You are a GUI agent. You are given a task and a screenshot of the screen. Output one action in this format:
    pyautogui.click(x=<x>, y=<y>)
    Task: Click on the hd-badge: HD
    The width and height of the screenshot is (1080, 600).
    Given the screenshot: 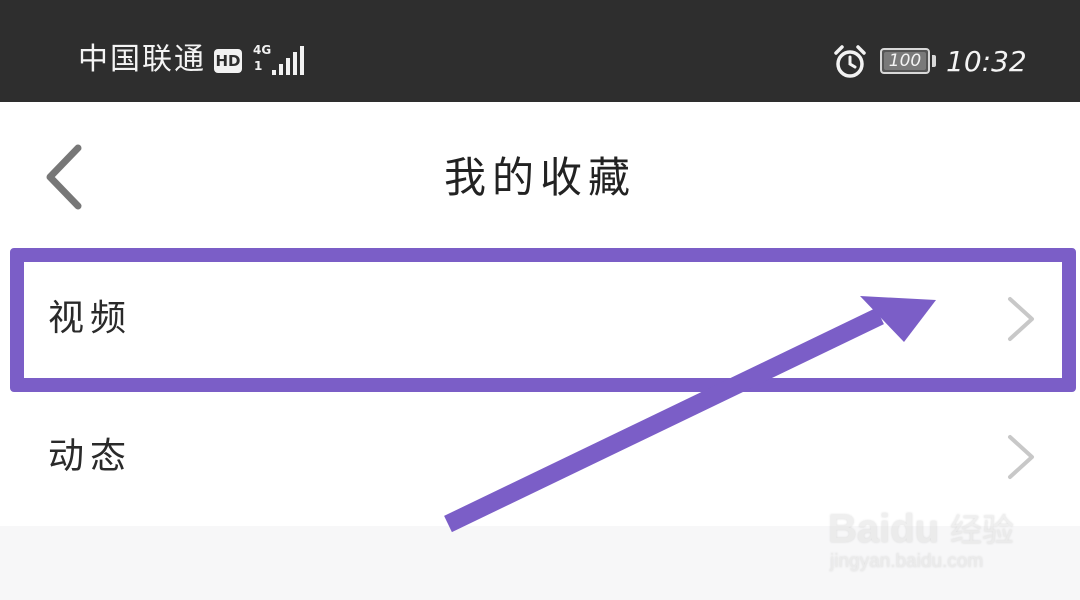 What is the action you would take?
    pyautogui.click(x=228, y=61)
    